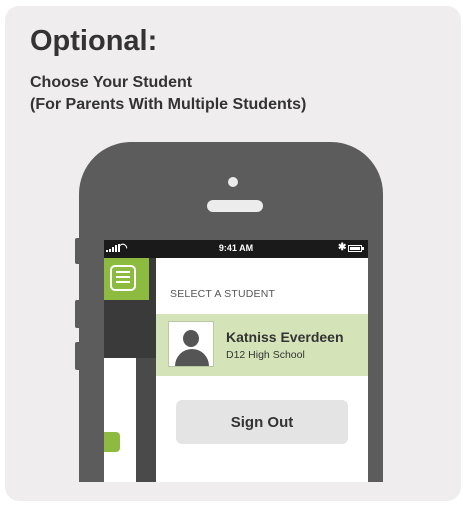  Describe the element at coordinates (146, 420) in the screenshot. I see `panel-shadow-edge` at that location.